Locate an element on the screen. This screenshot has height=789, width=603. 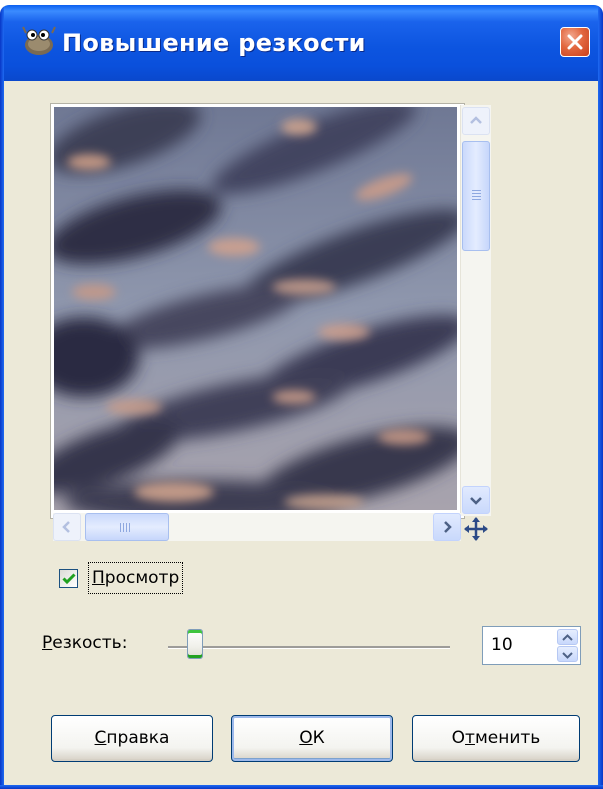
mnemonic: Р is located at coordinates (47, 643).